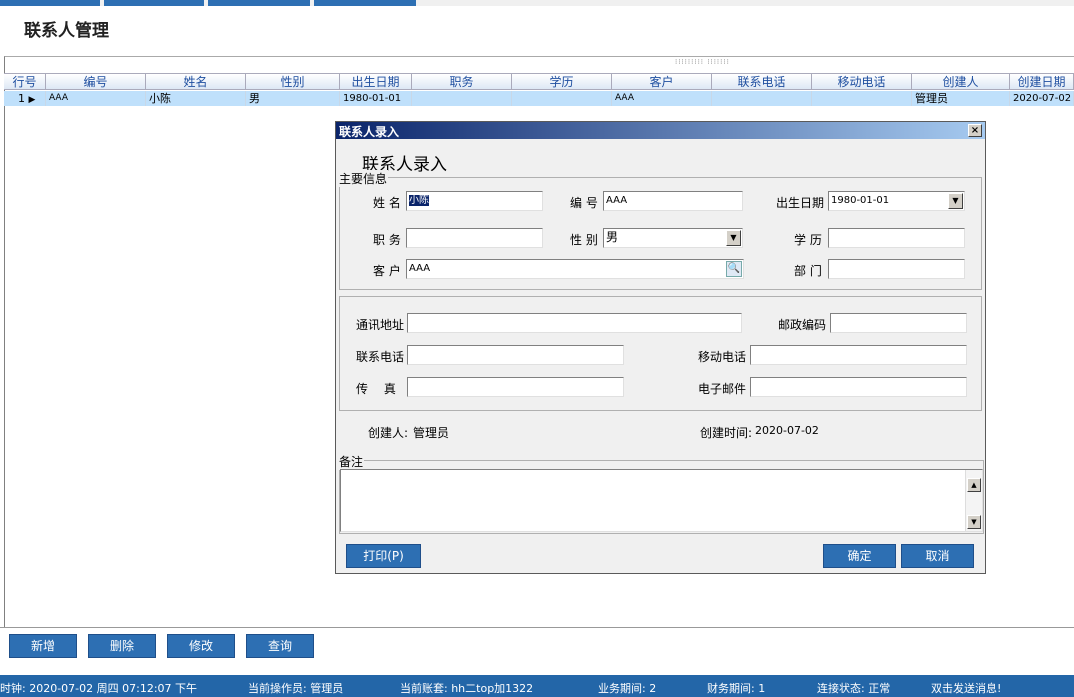  I want to click on scroll-up-icon: ▲, so click(974, 485).